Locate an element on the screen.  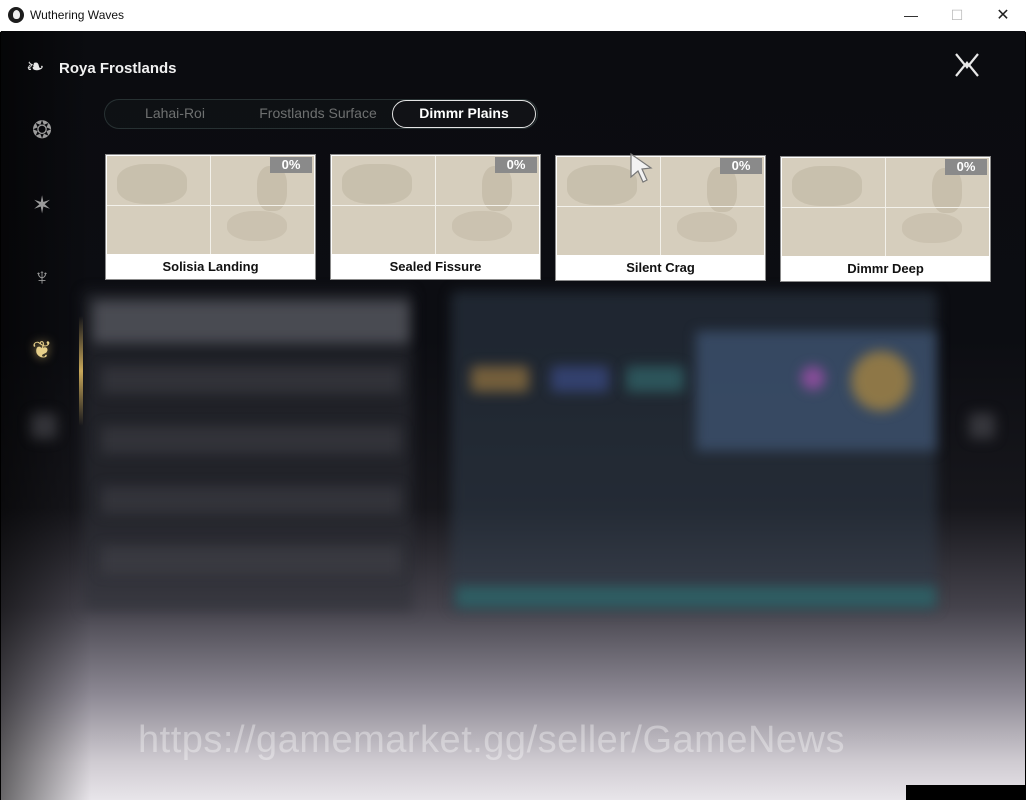
close-map-button is located at coordinates (967, 65).